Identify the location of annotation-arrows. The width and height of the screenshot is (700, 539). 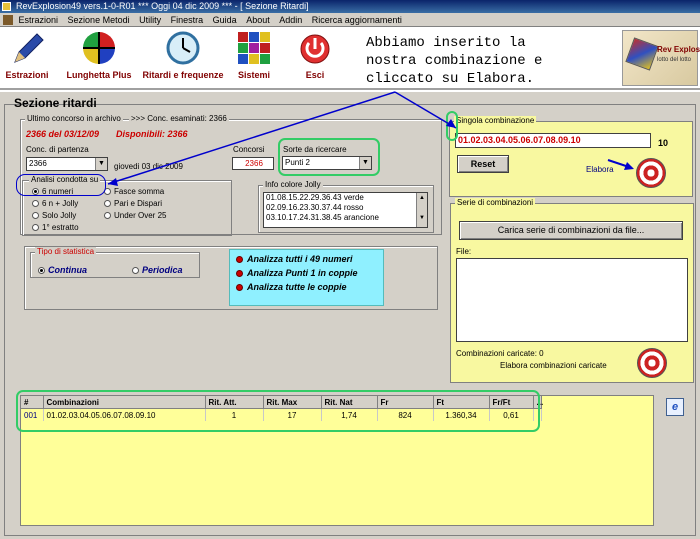
(370, 138).